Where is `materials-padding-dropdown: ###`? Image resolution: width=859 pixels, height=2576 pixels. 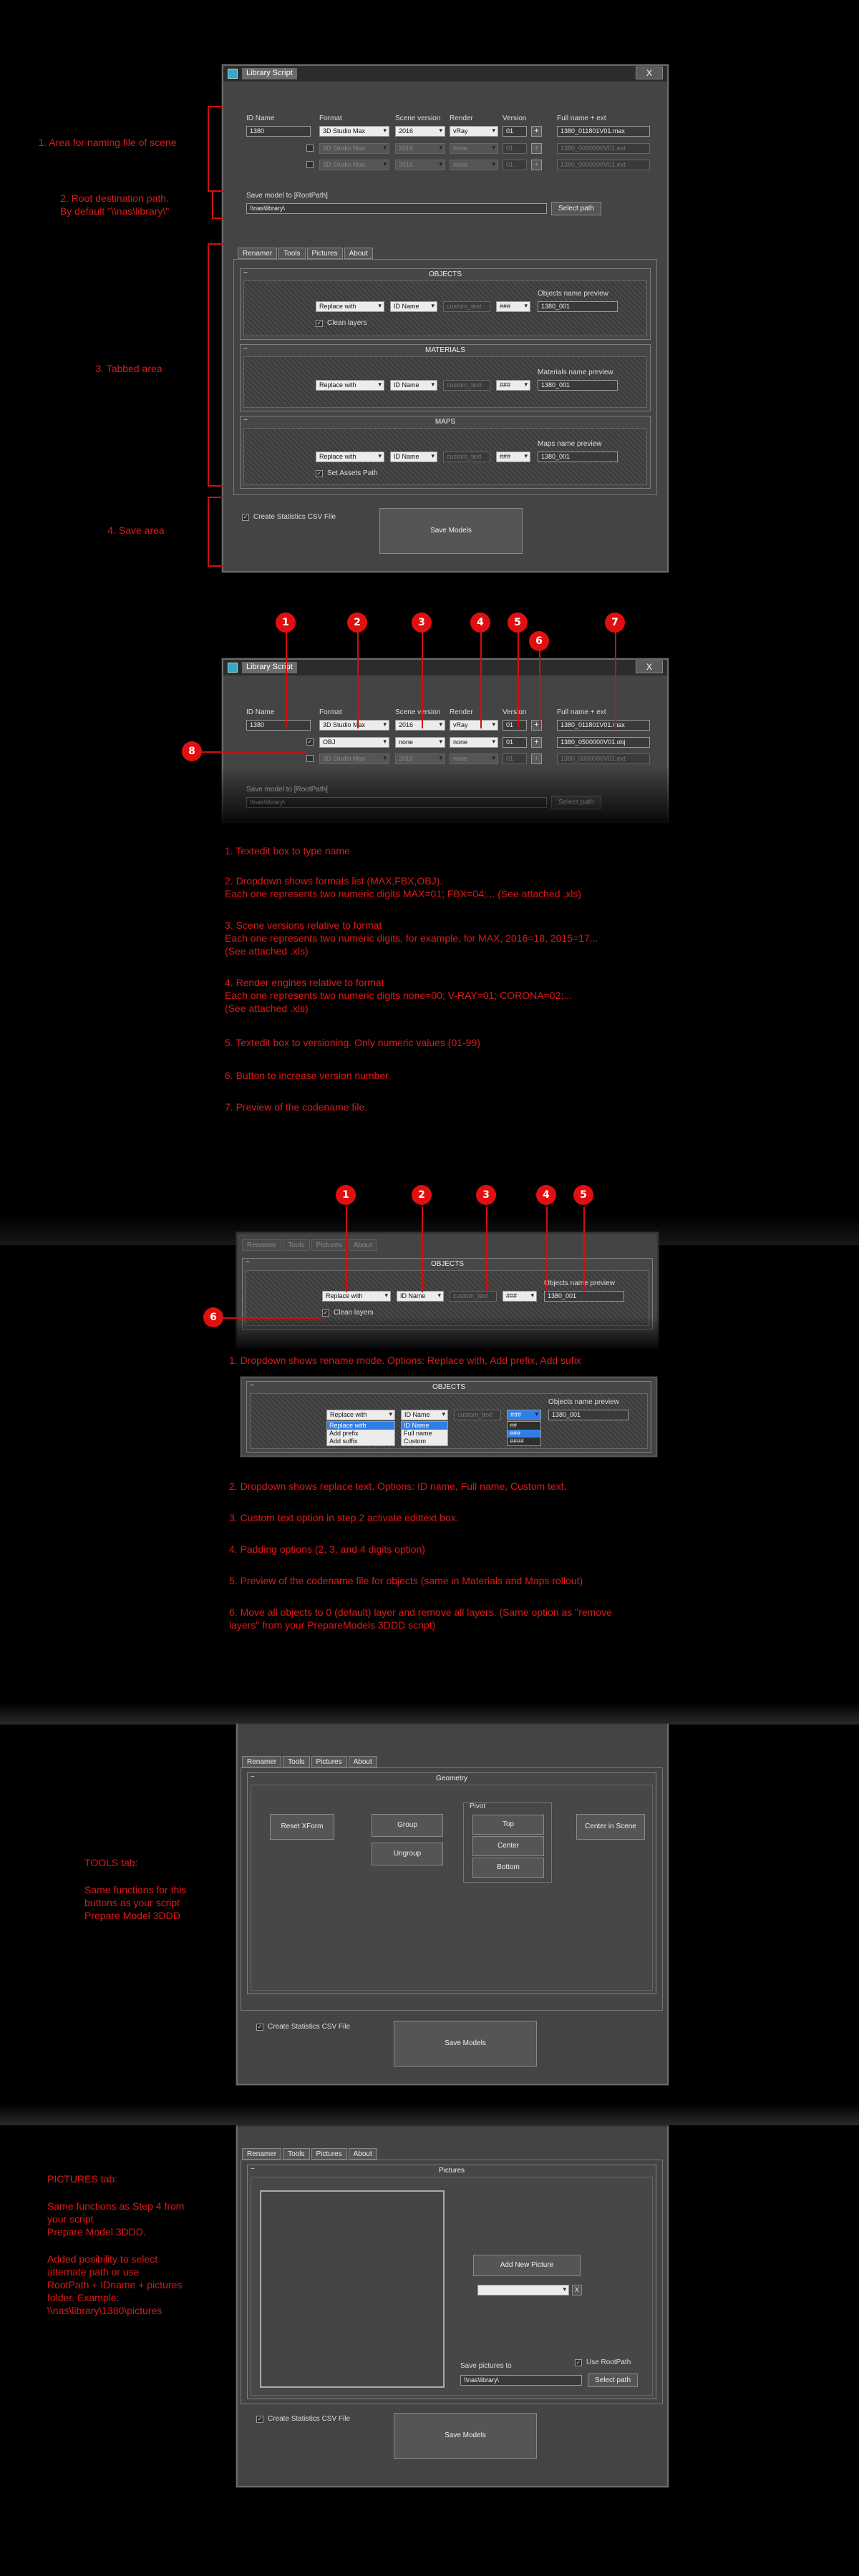 materials-padding-dropdown: ### is located at coordinates (513, 385).